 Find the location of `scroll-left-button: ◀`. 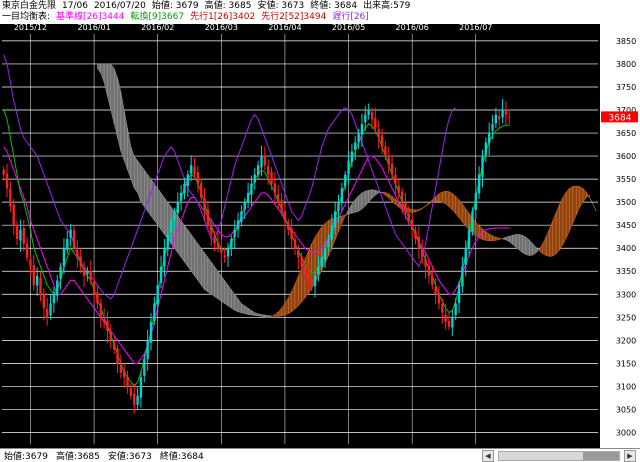

scroll-left-button: ◀ is located at coordinates (488, 455).